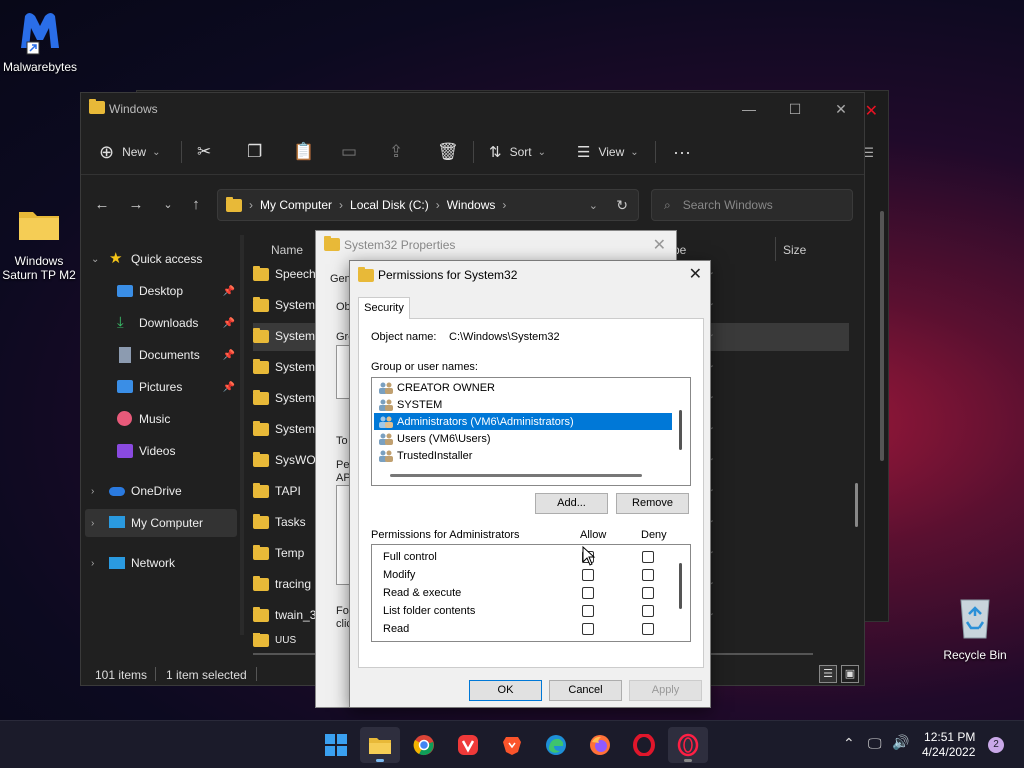 This screenshot has width=1024, height=768. What do you see at coordinates (384, 308) in the screenshot?
I see `tab-security: Security` at bounding box center [384, 308].